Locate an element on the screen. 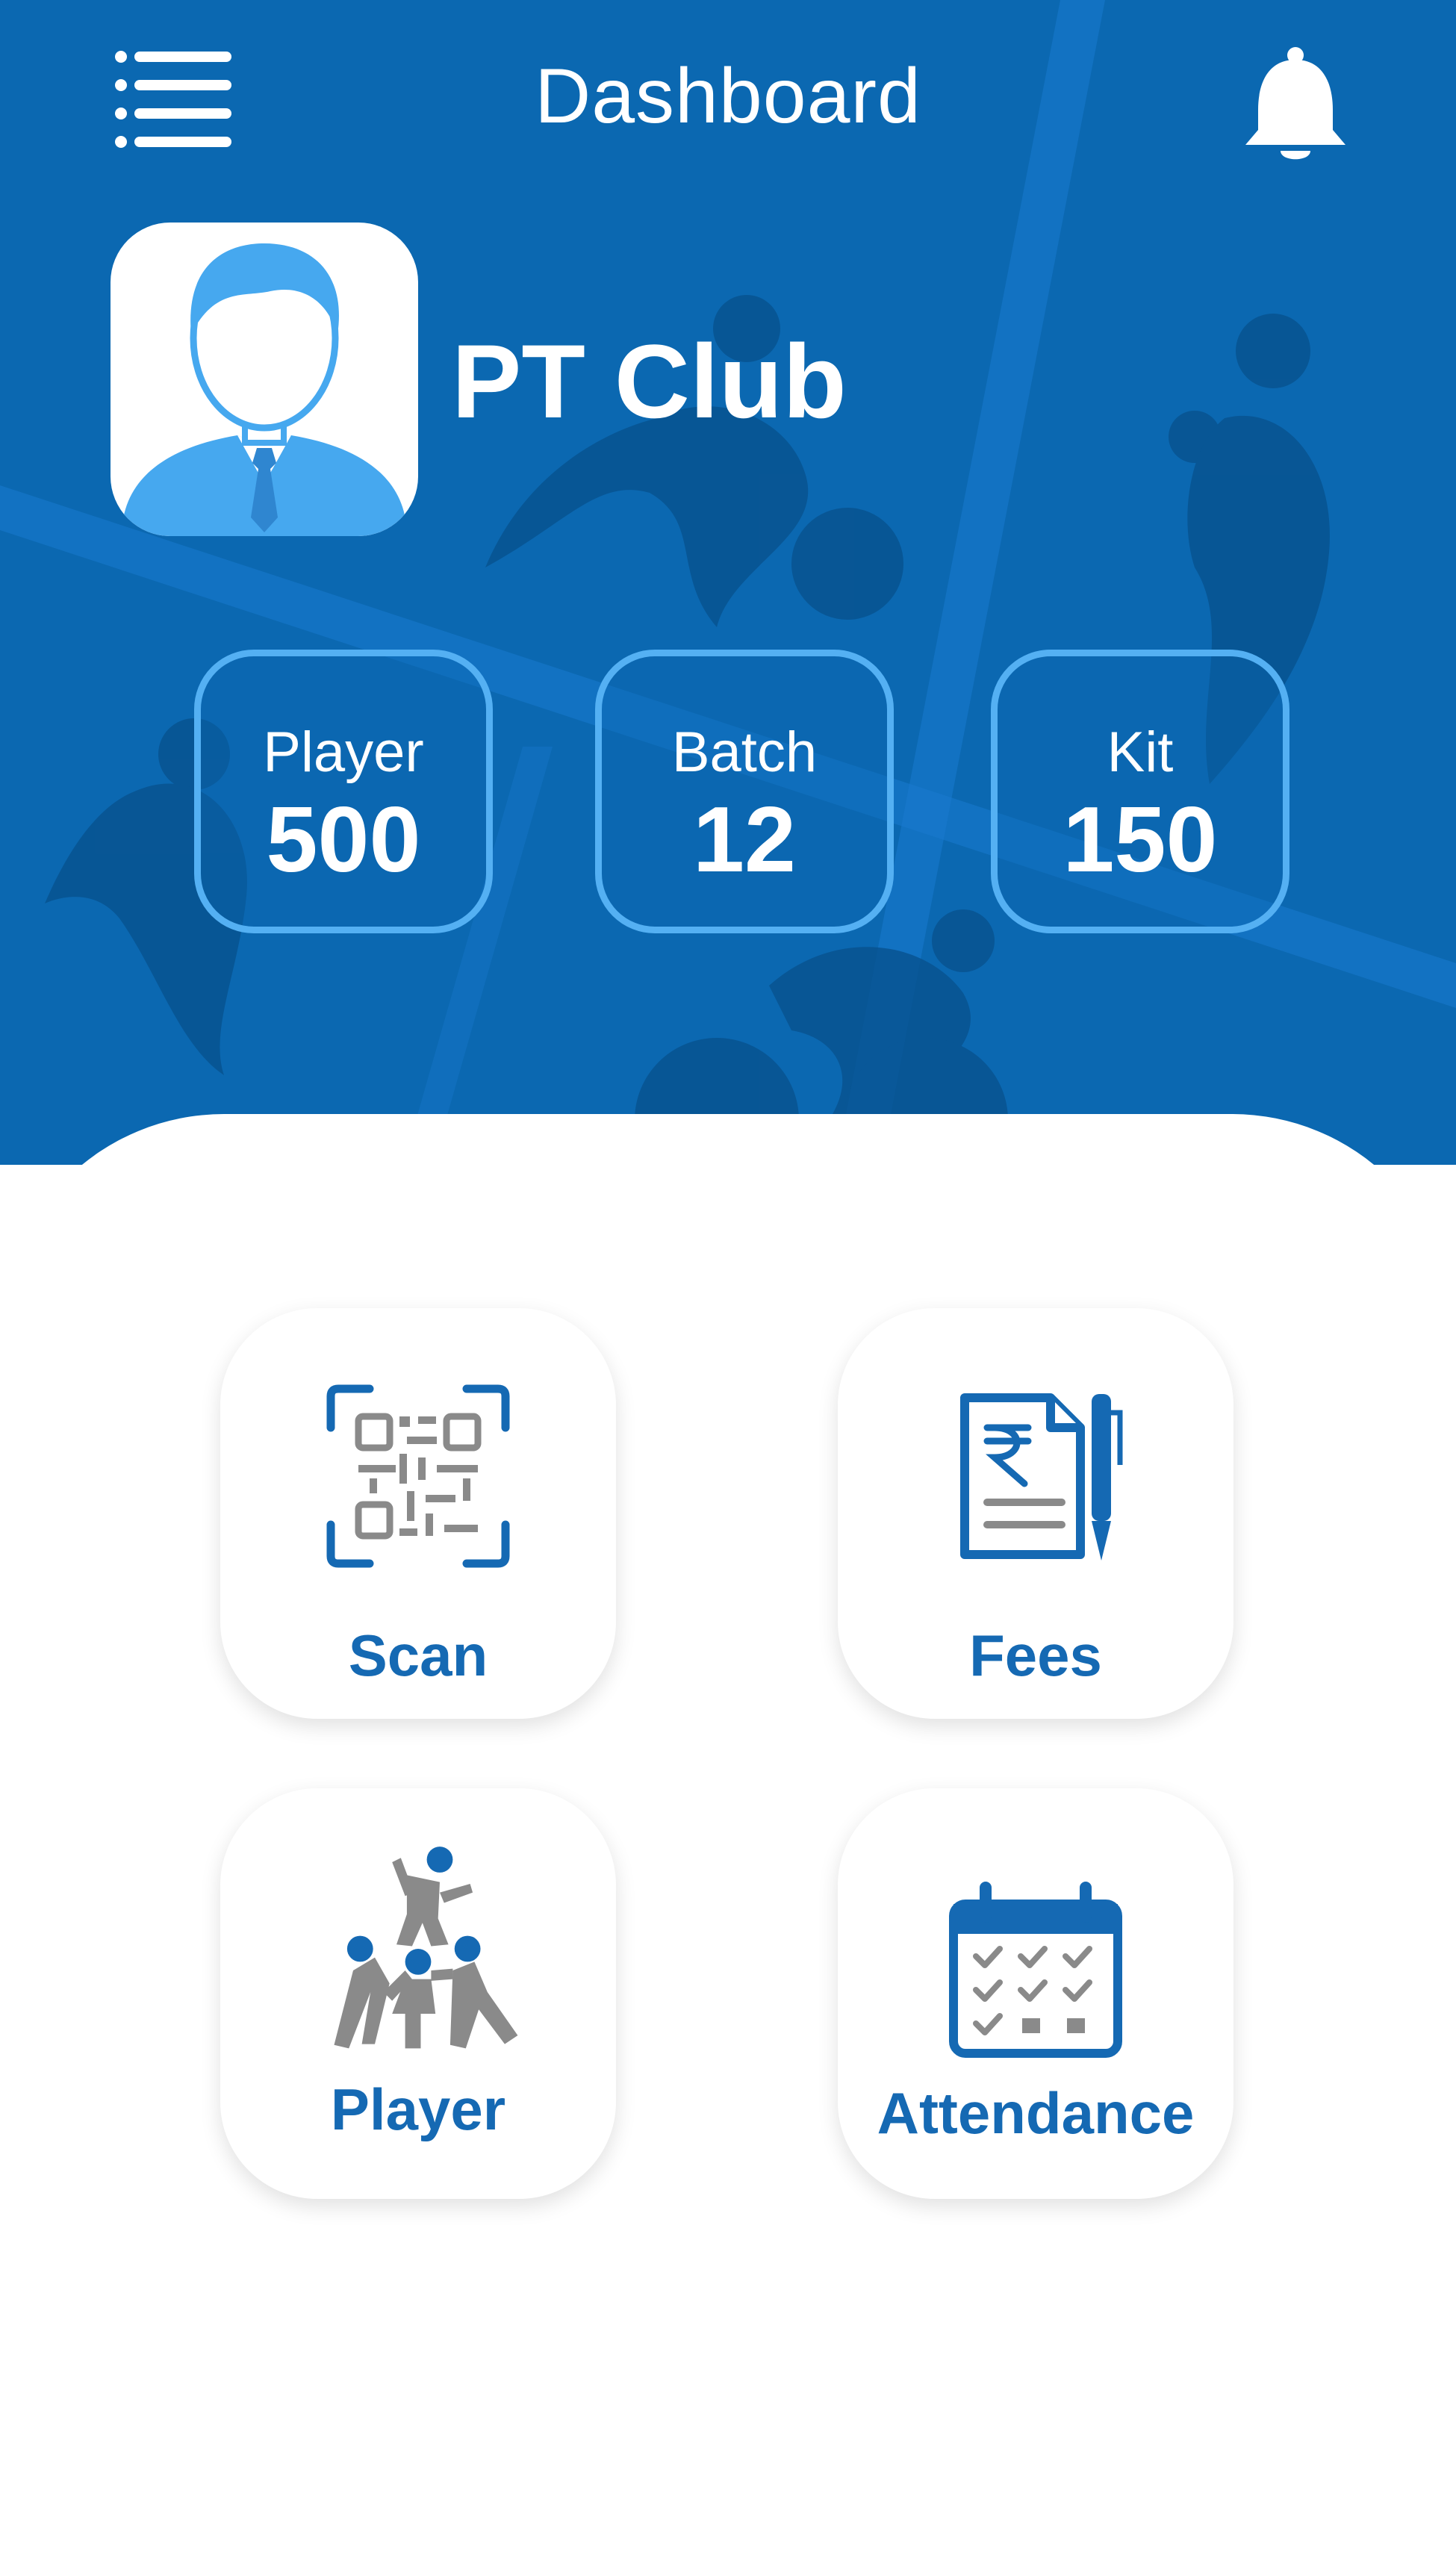 The width and height of the screenshot is (1456, 2576). stat-card-batch: Batch 12 is located at coordinates (744, 792).